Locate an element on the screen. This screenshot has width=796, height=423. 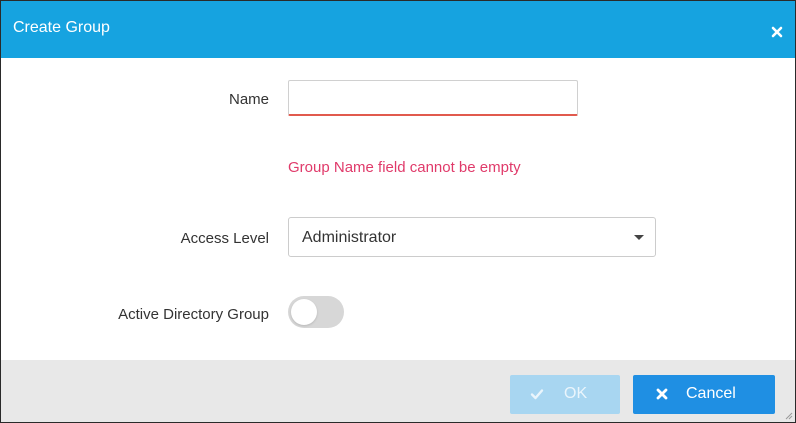
cancel-label: Cancel is located at coordinates (711, 393).